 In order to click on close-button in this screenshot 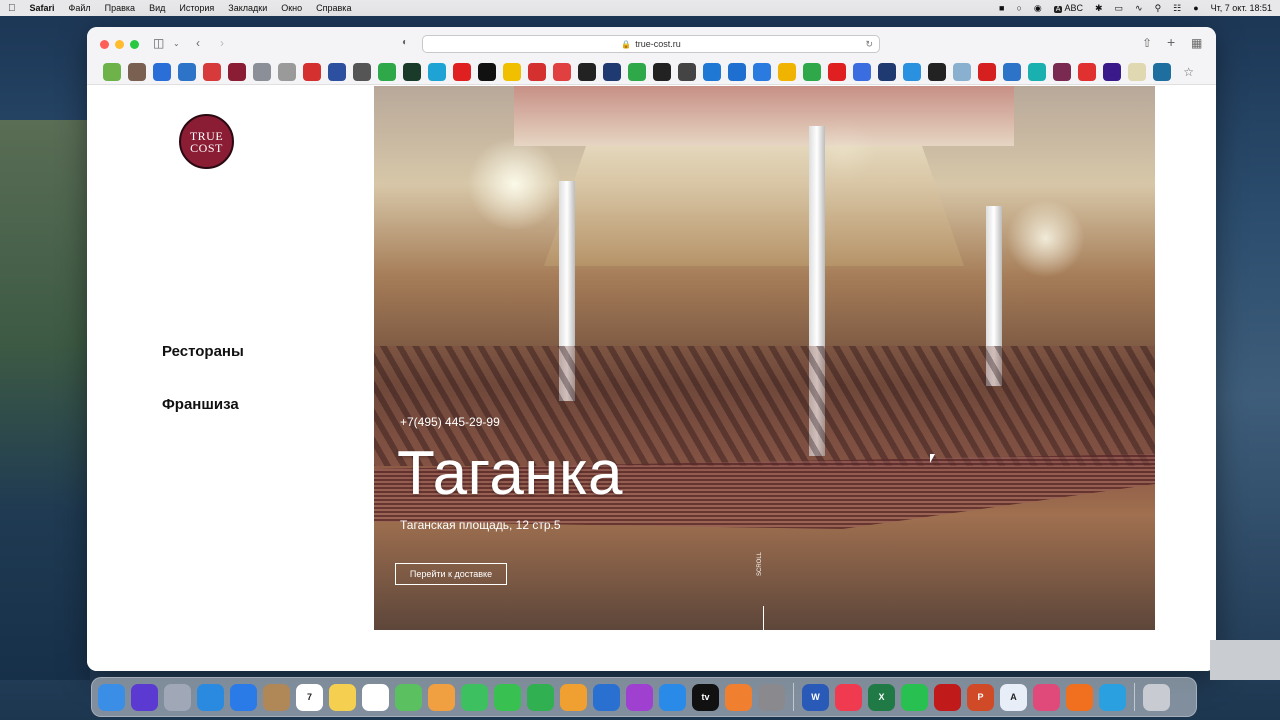, I will do `click(104, 44)`.